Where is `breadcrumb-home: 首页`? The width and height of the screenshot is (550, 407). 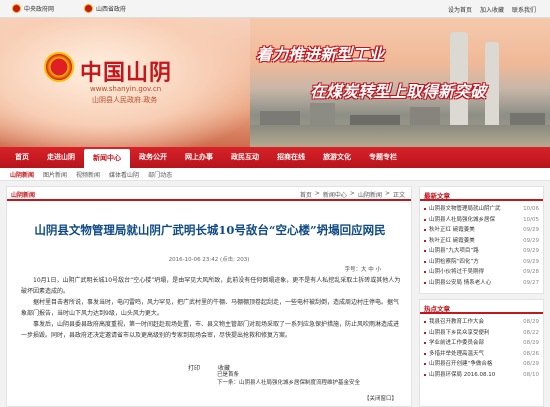 breadcrumb-home: 首页 is located at coordinates (306, 194).